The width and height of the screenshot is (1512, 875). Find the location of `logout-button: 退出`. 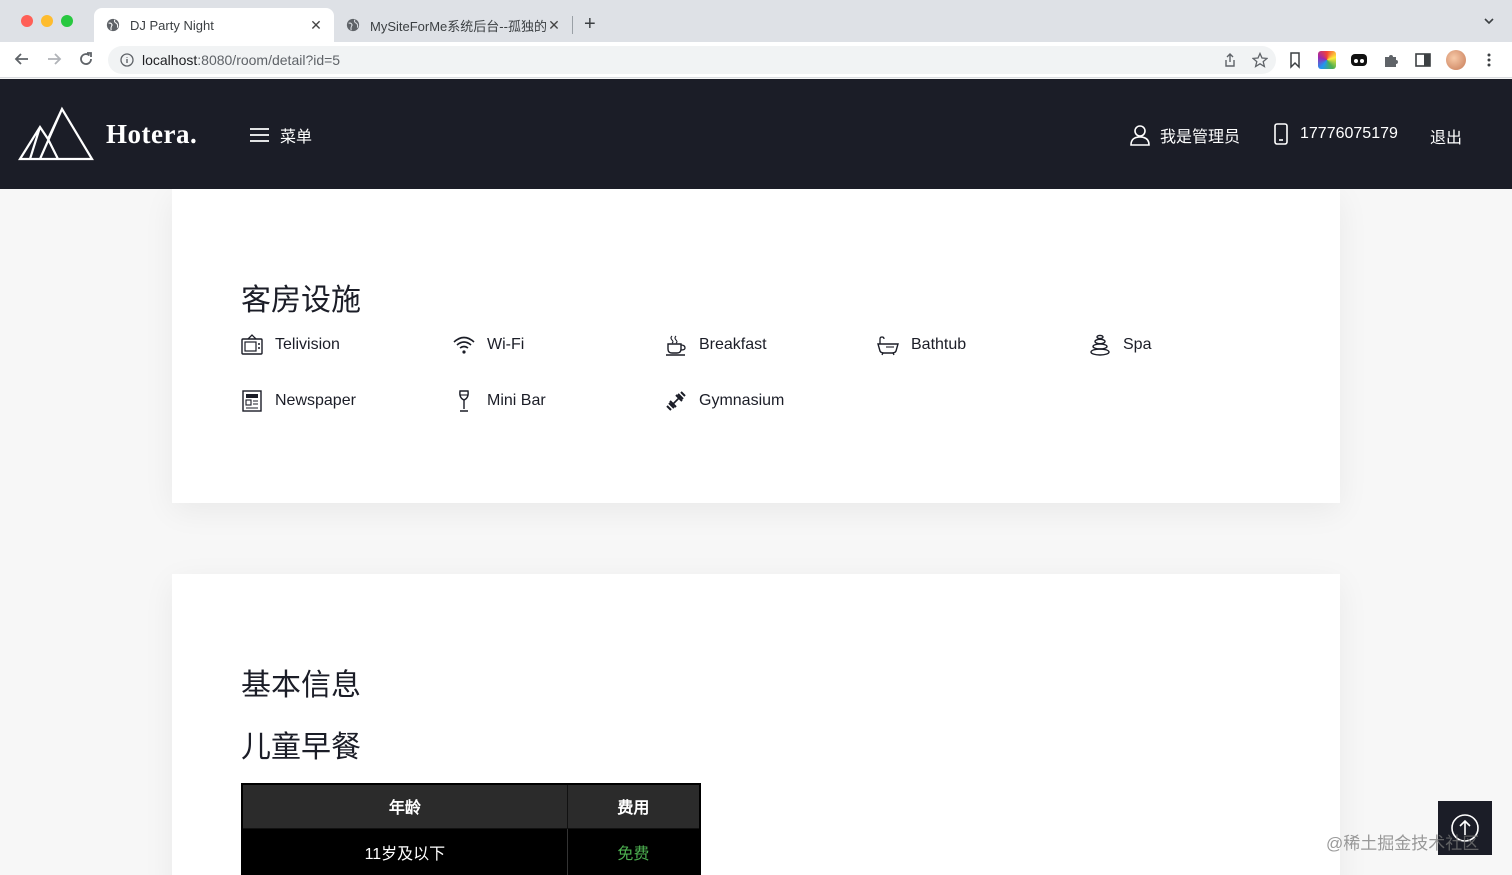

logout-button: 退出 is located at coordinates (1446, 136).